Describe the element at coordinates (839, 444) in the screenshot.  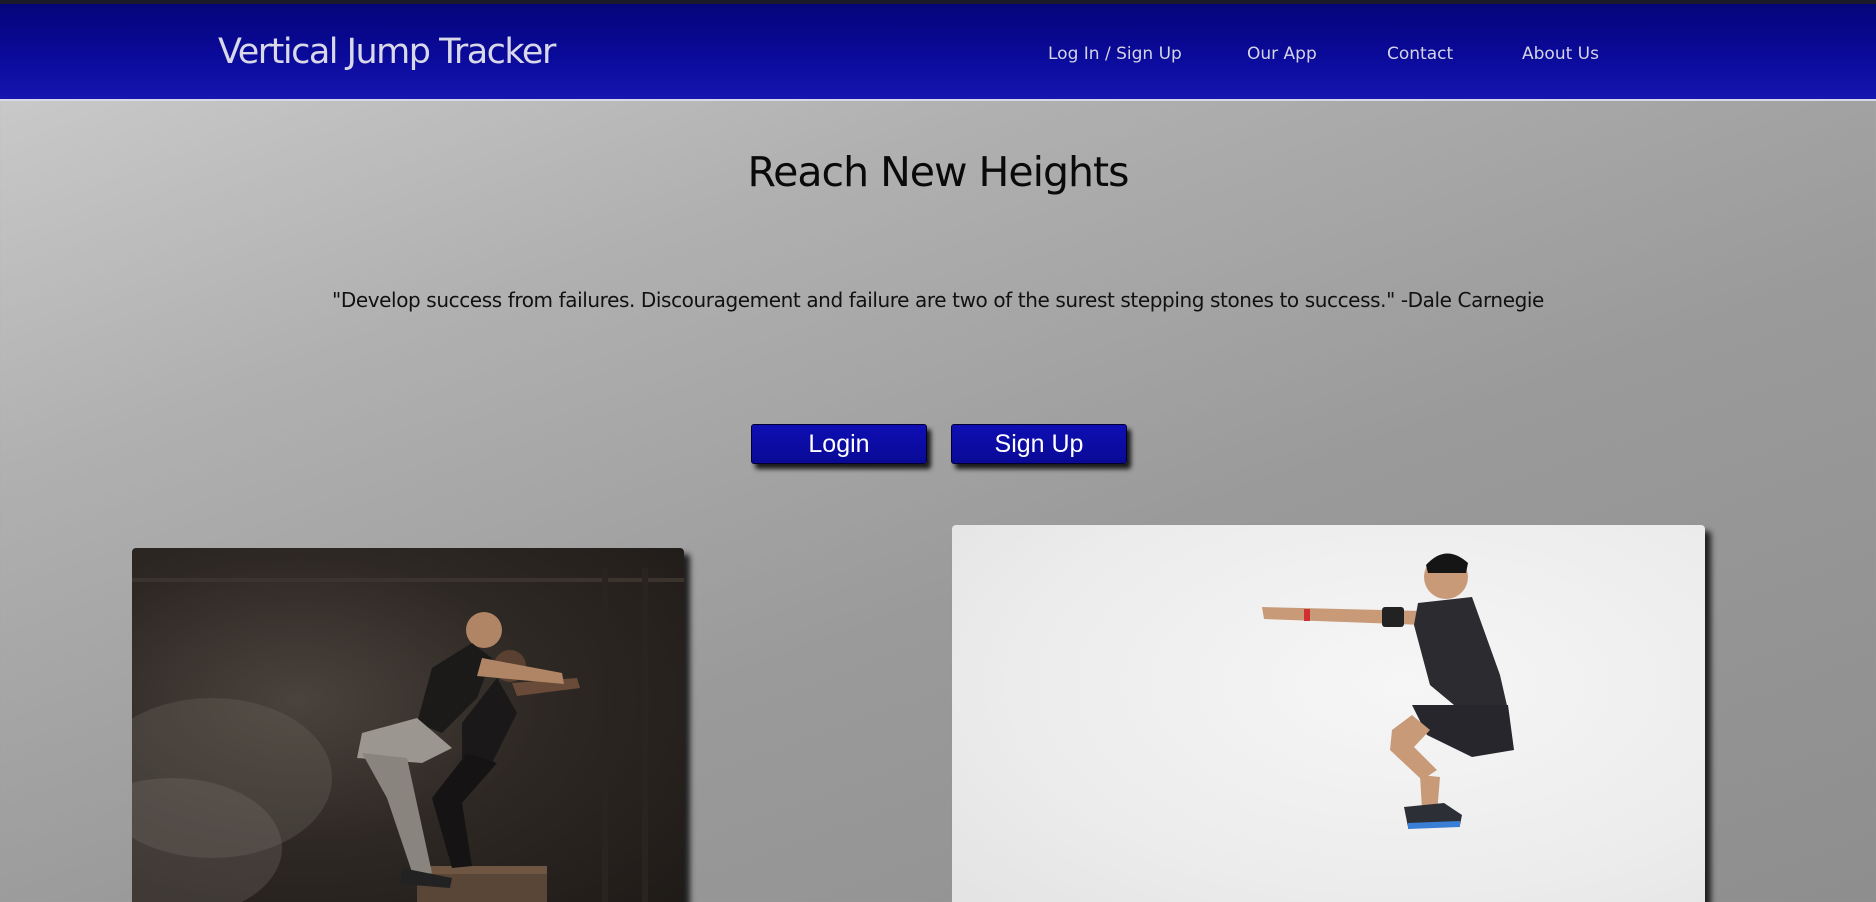
I see `login-button: Login` at that location.